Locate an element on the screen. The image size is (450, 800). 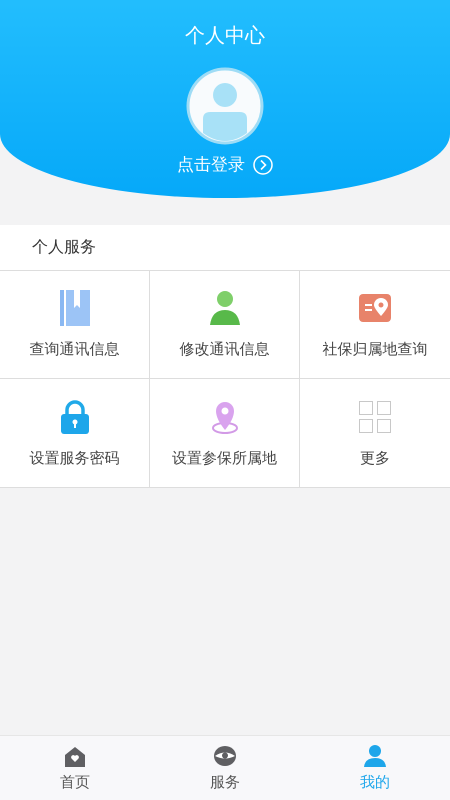
service-item: 设置服务密码 is located at coordinates (75, 433).